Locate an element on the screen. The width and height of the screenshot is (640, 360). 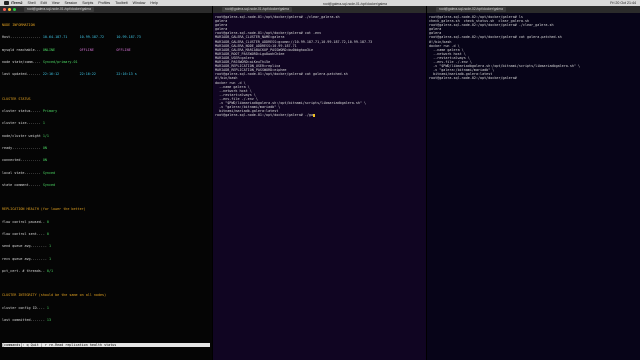
menu-profiles: Profiles is located at coordinates (104, 3).